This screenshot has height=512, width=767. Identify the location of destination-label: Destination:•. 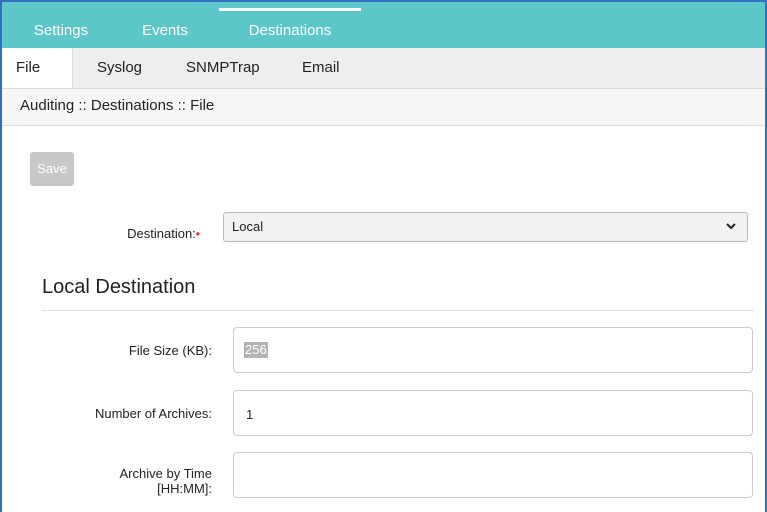
(145, 233).